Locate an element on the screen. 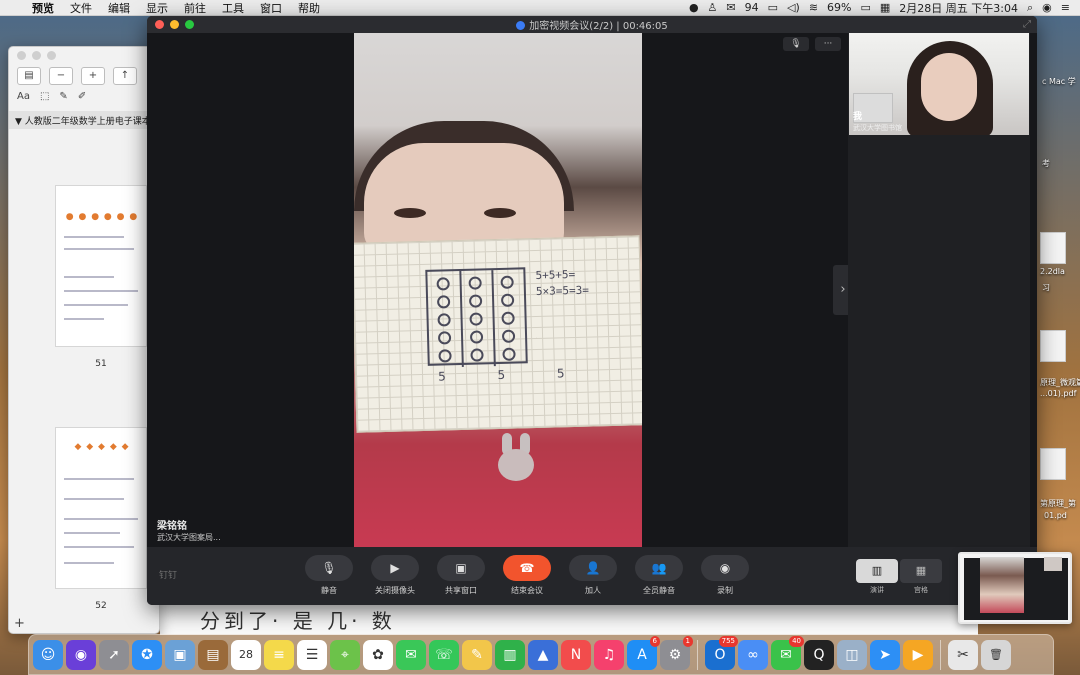  keyboard-flag-icon: ▦ is located at coordinates (885, 7).